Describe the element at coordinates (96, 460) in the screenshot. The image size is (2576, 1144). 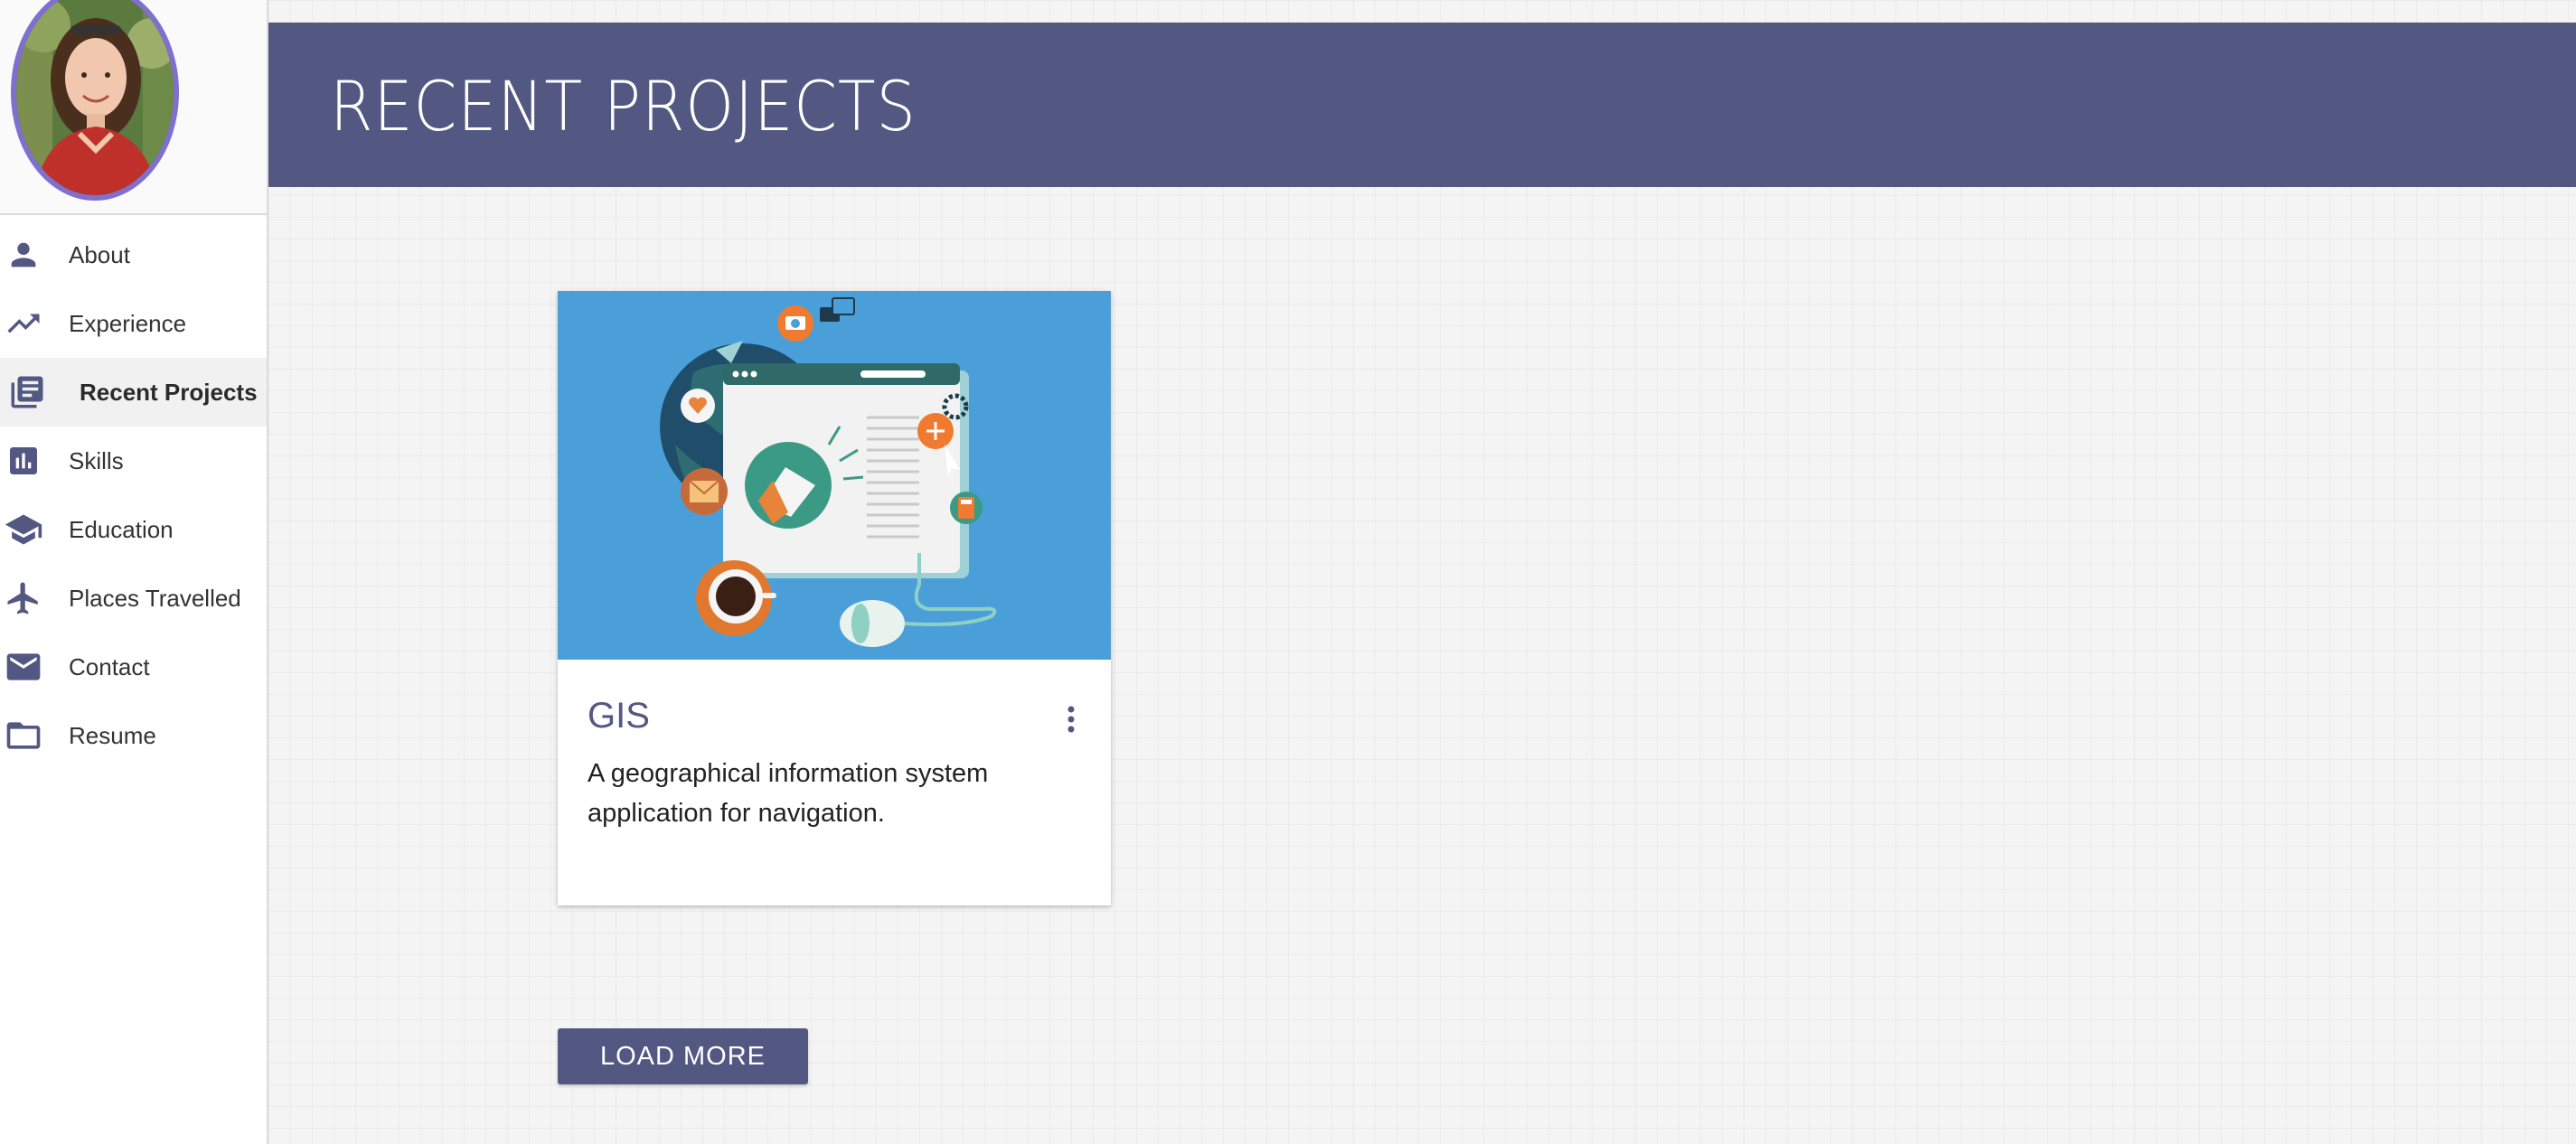
I see `sidebar-item-label: Skills` at that location.